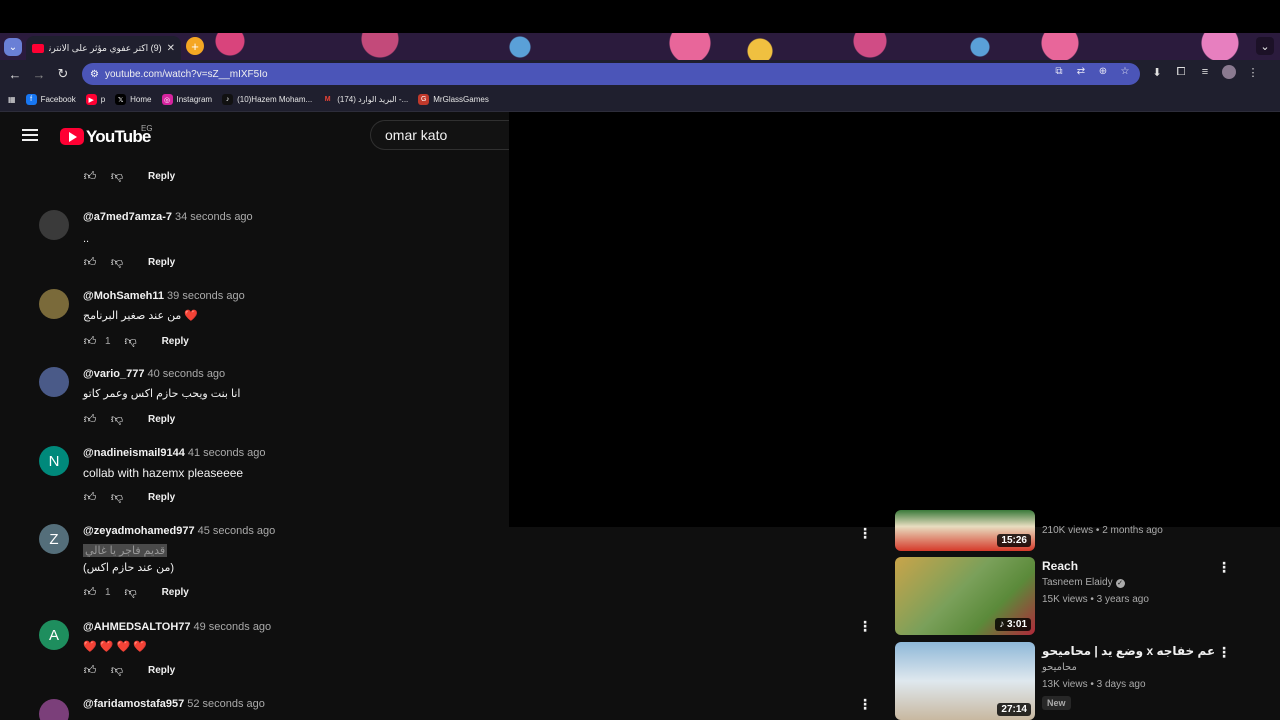 This screenshot has height=720, width=1280. Describe the element at coordinates (228, 99) in the screenshot. I see `tiktok-icon: ♪` at that location.